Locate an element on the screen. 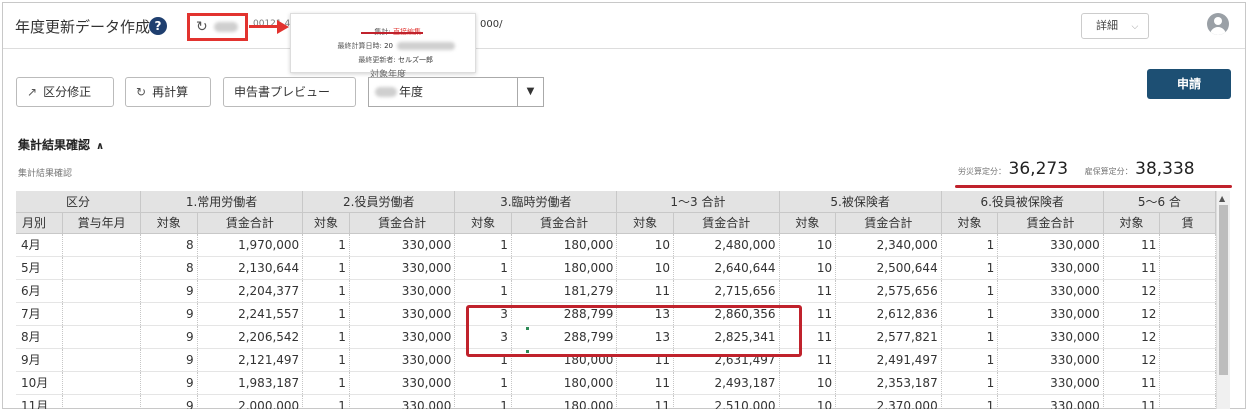 This screenshot has height=413, width=1250. value-cell: 2,612,836 is located at coordinates (888, 314).